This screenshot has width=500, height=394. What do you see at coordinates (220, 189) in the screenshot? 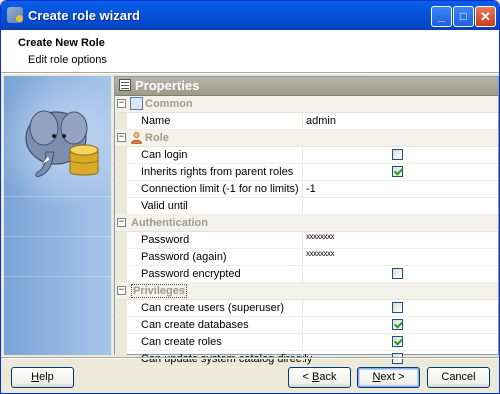
I see `property-label: Connection limit (-1 for no limits)` at bounding box center [220, 189].